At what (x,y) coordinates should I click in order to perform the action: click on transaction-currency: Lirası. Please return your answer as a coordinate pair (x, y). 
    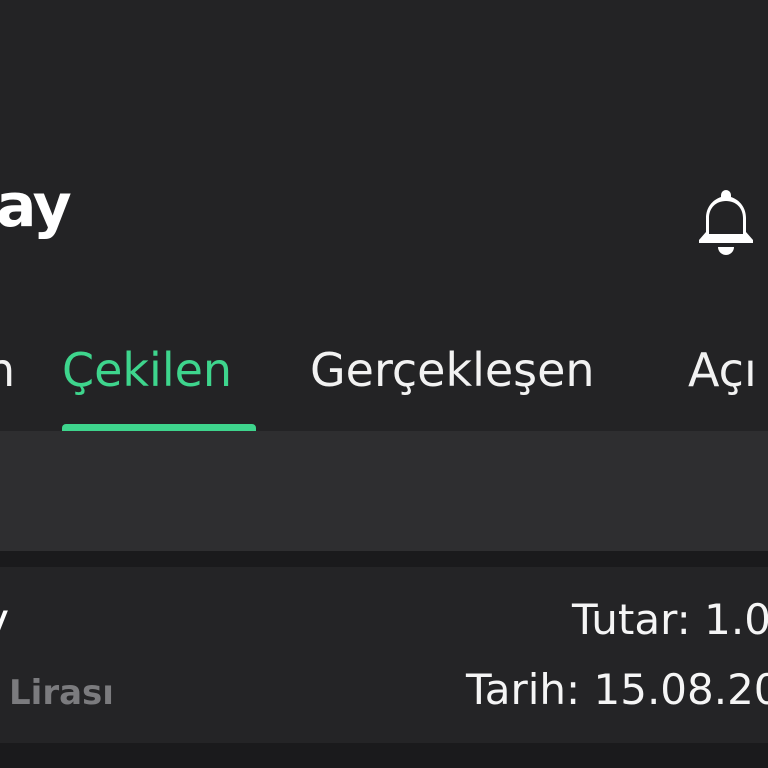
    Looking at the image, I should click on (61, 693).